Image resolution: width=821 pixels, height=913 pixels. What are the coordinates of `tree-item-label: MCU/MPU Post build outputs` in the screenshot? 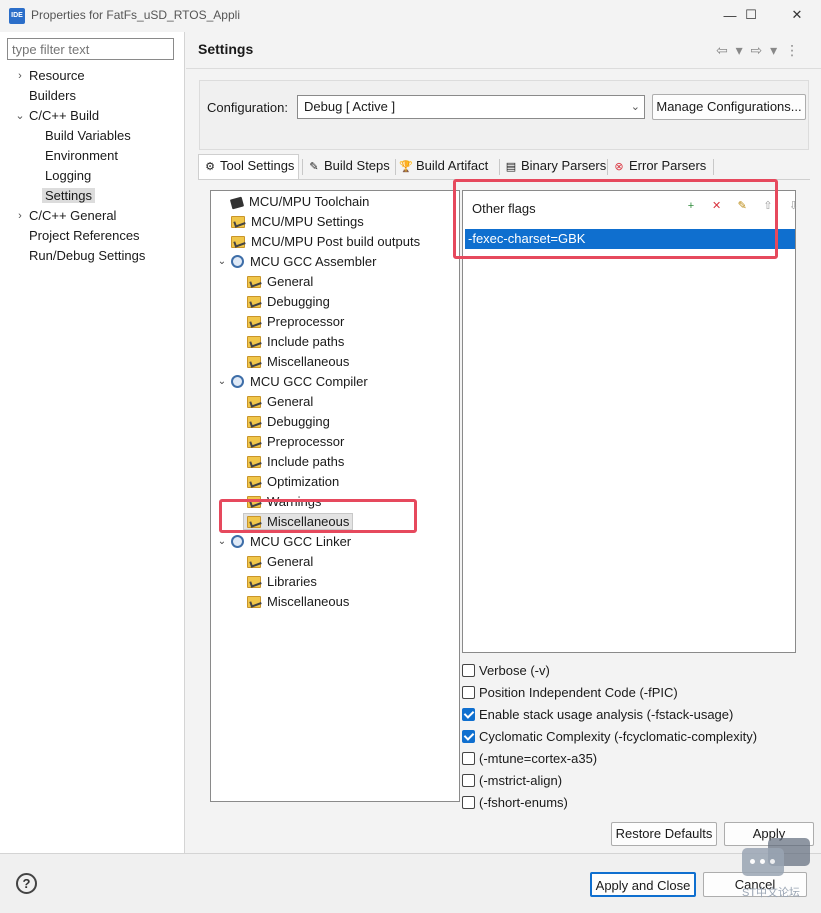 It's located at (336, 241).